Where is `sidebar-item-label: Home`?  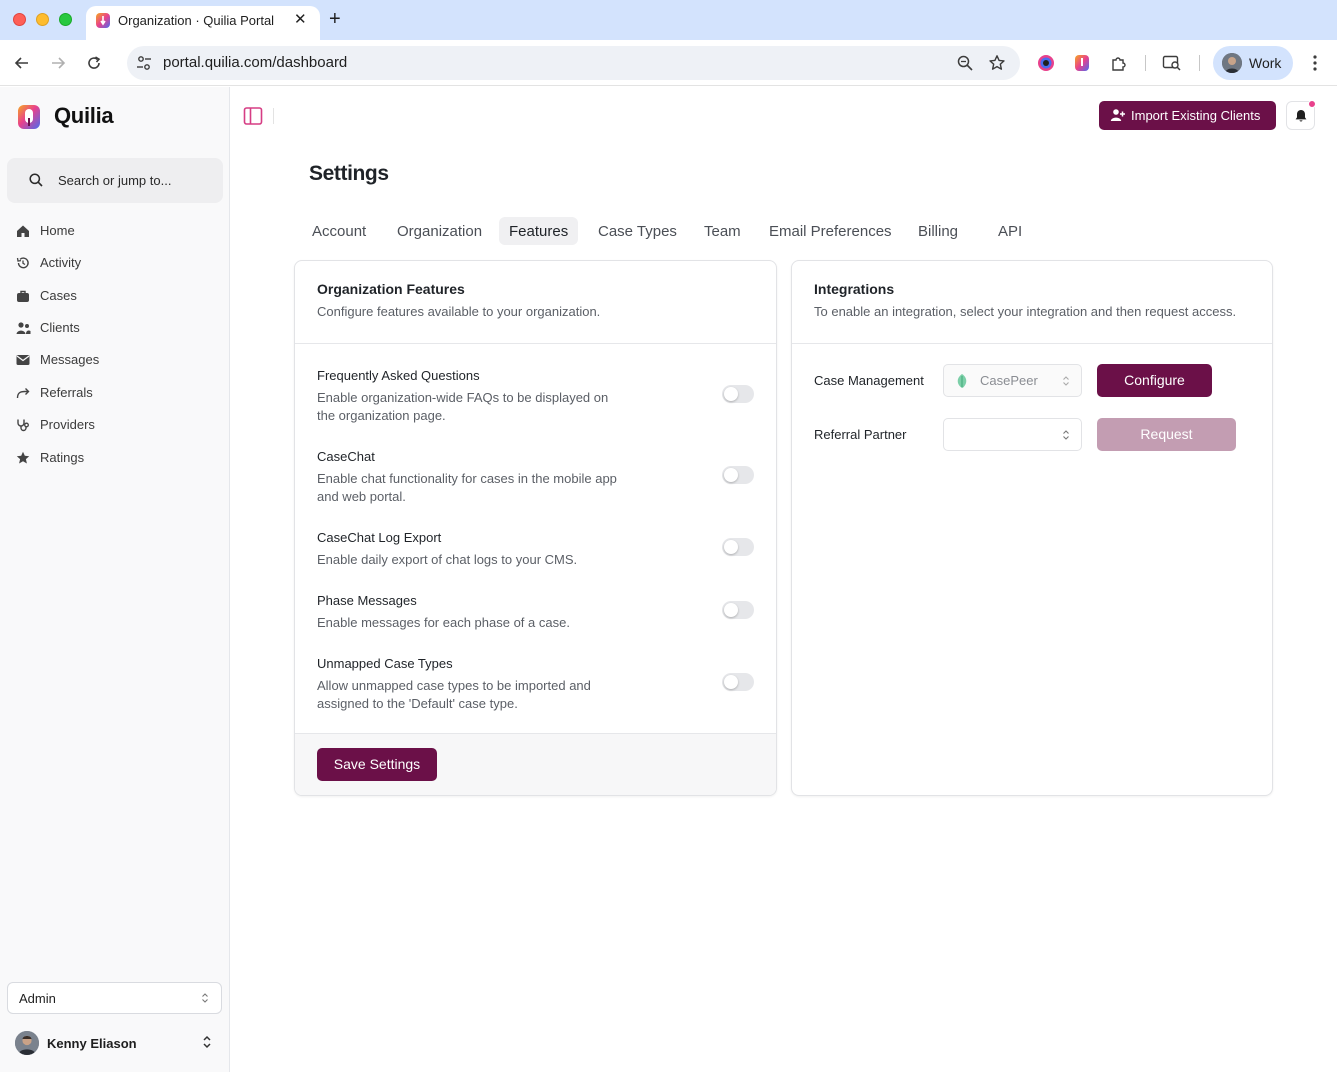 sidebar-item-label: Home is located at coordinates (57, 230).